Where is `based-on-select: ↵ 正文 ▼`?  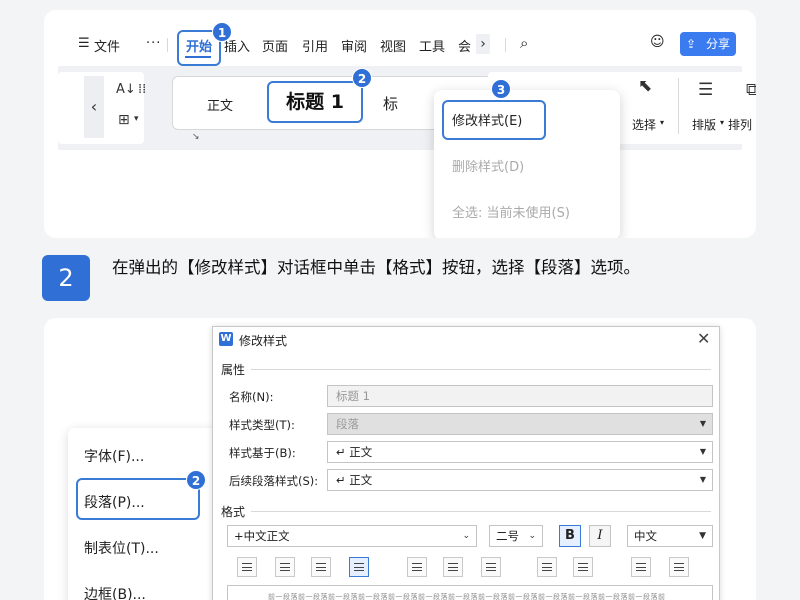
based-on-select: ↵ 正文 ▼ is located at coordinates (520, 452).